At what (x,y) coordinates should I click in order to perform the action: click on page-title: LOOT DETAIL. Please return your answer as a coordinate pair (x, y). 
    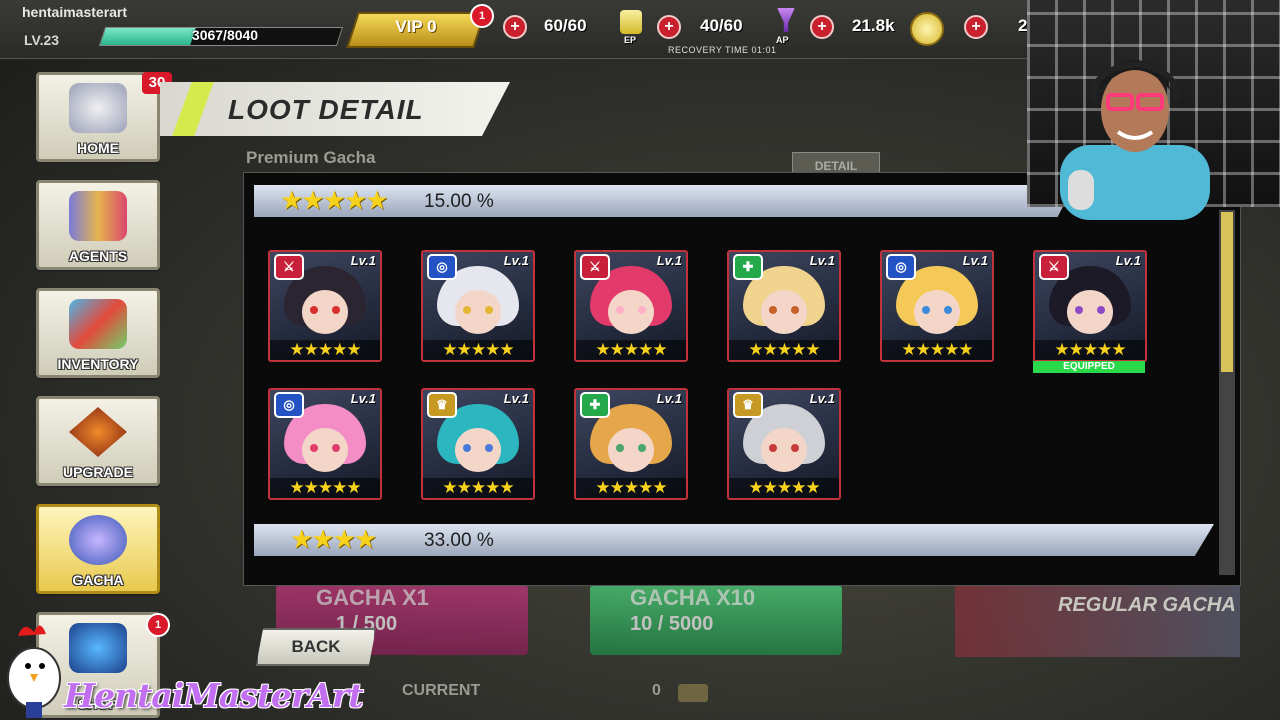
    Looking at the image, I should click on (326, 109).